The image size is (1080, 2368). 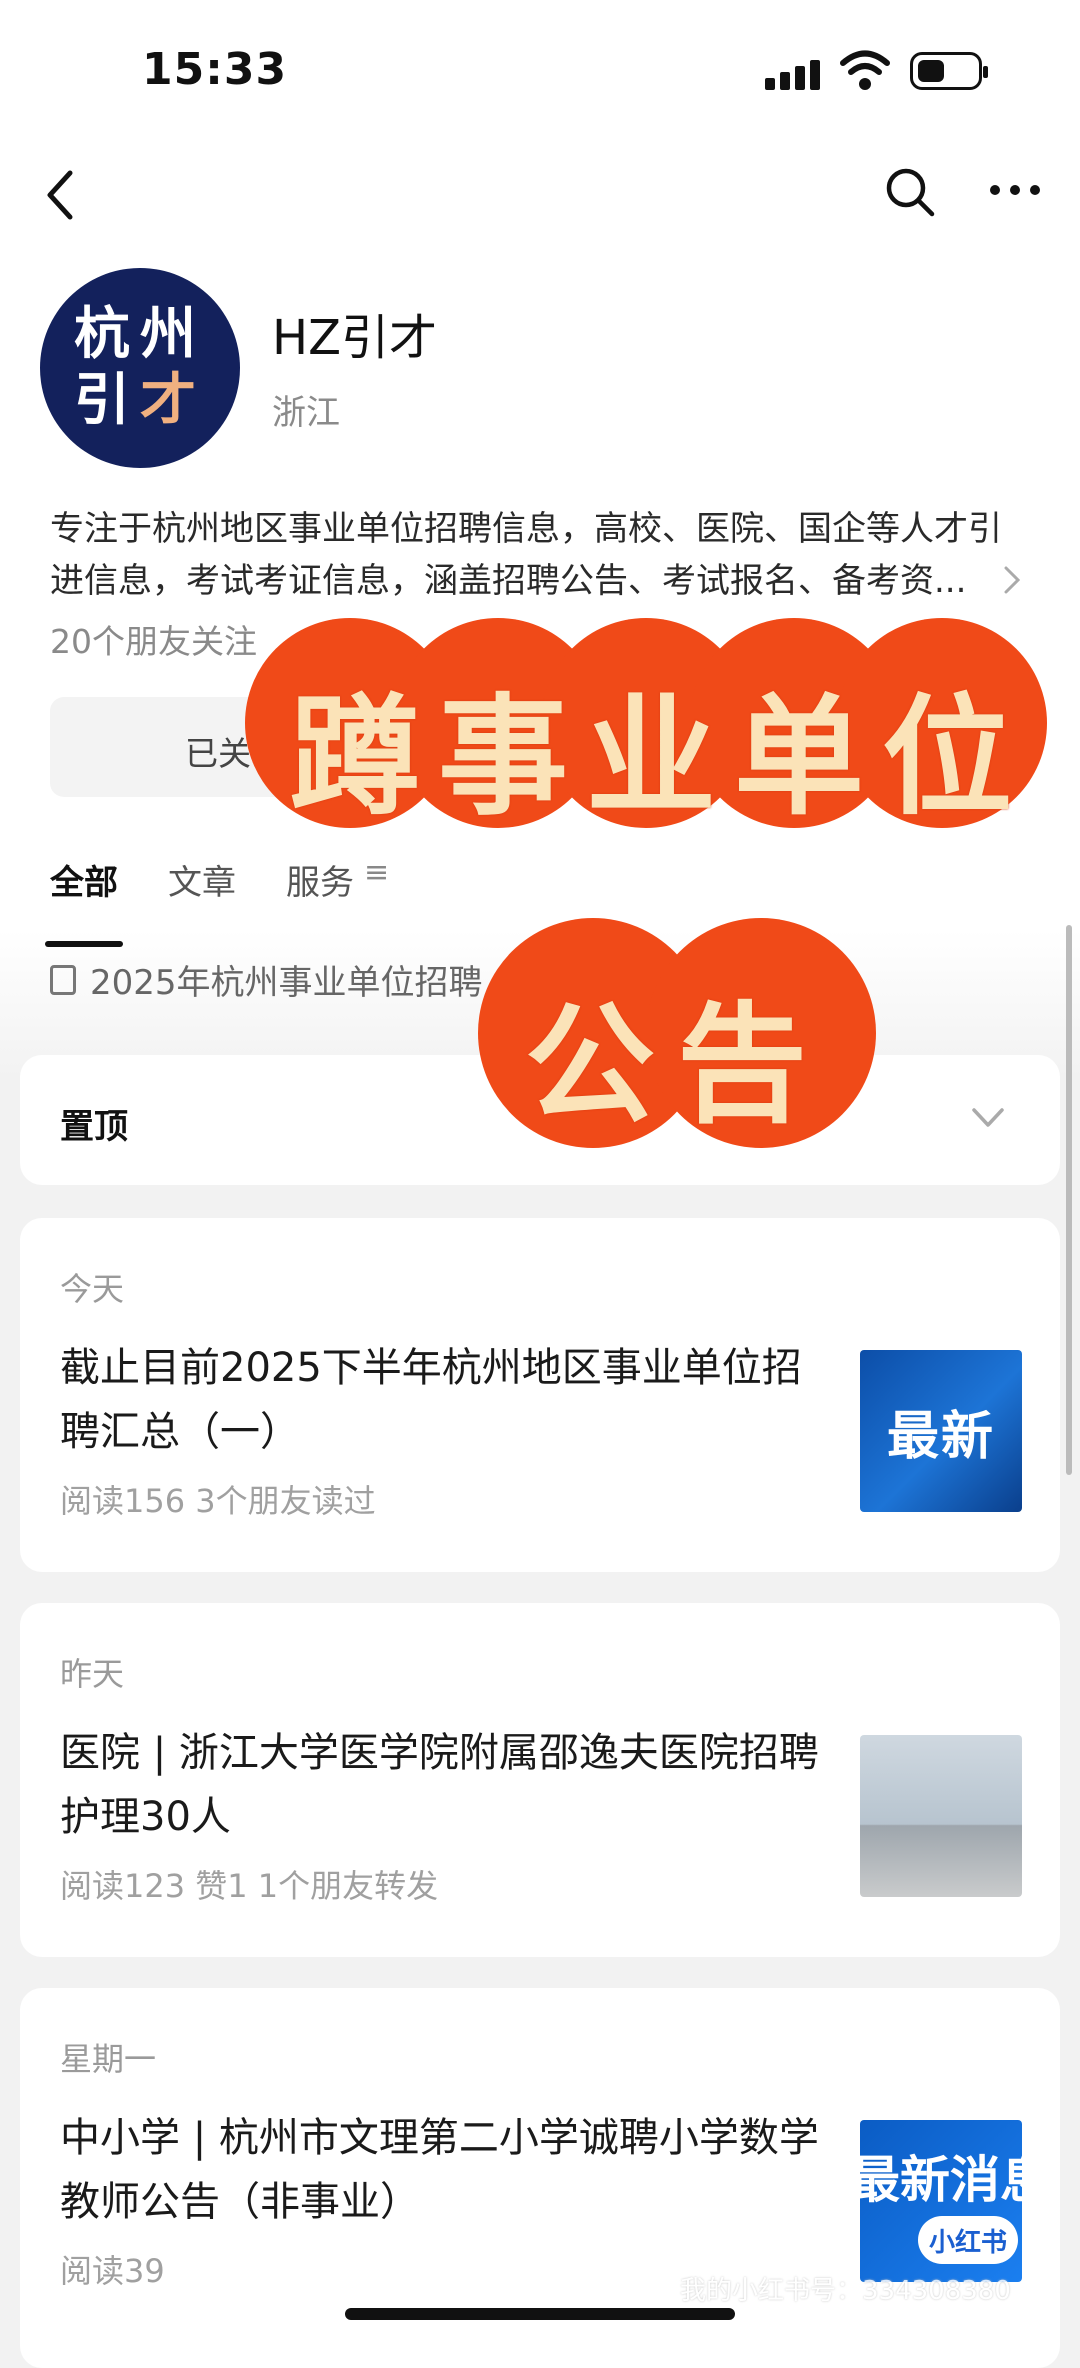 What do you see at coordinates (660, 757) in the screenshot?
I see `overlay-text-line1: 蹲事业单位` at bounding box center [660, 757].